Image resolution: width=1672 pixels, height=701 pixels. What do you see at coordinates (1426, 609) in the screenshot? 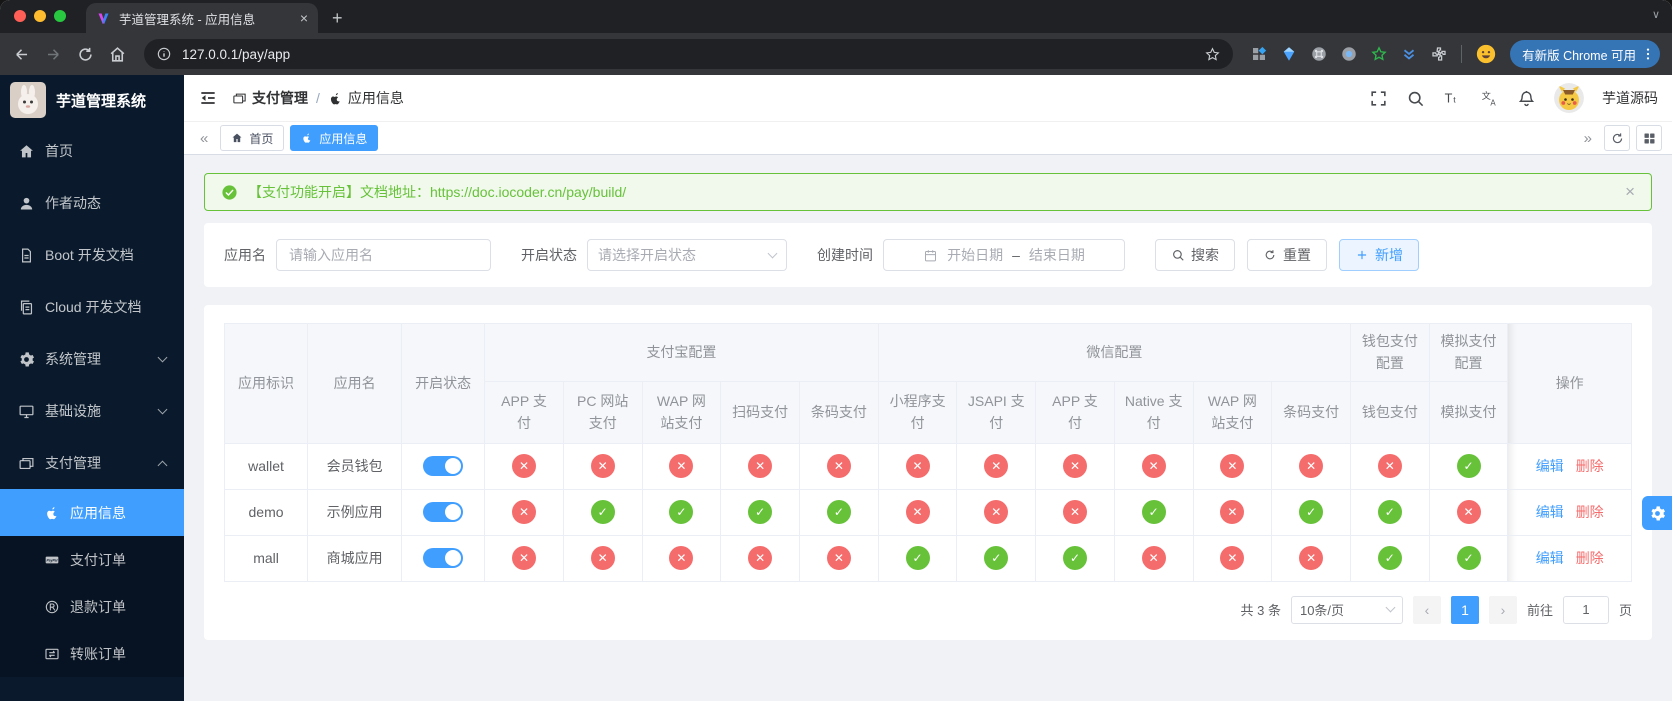
I see `prev-page-button: ‹` at bounding box center [1426, 609].